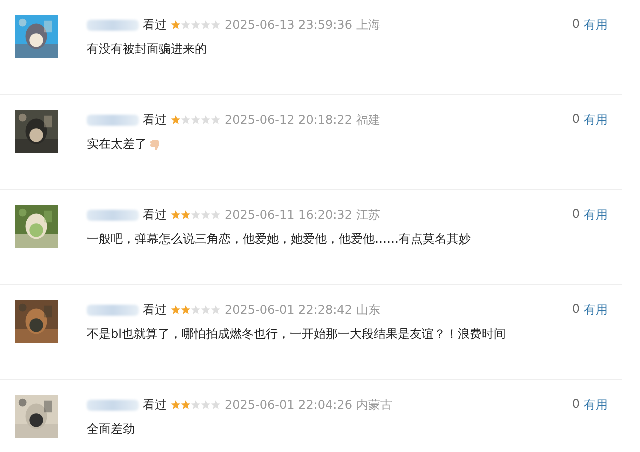  I want to click on comment-time: 2025-06-11 16:20:32, so click(288, 215).